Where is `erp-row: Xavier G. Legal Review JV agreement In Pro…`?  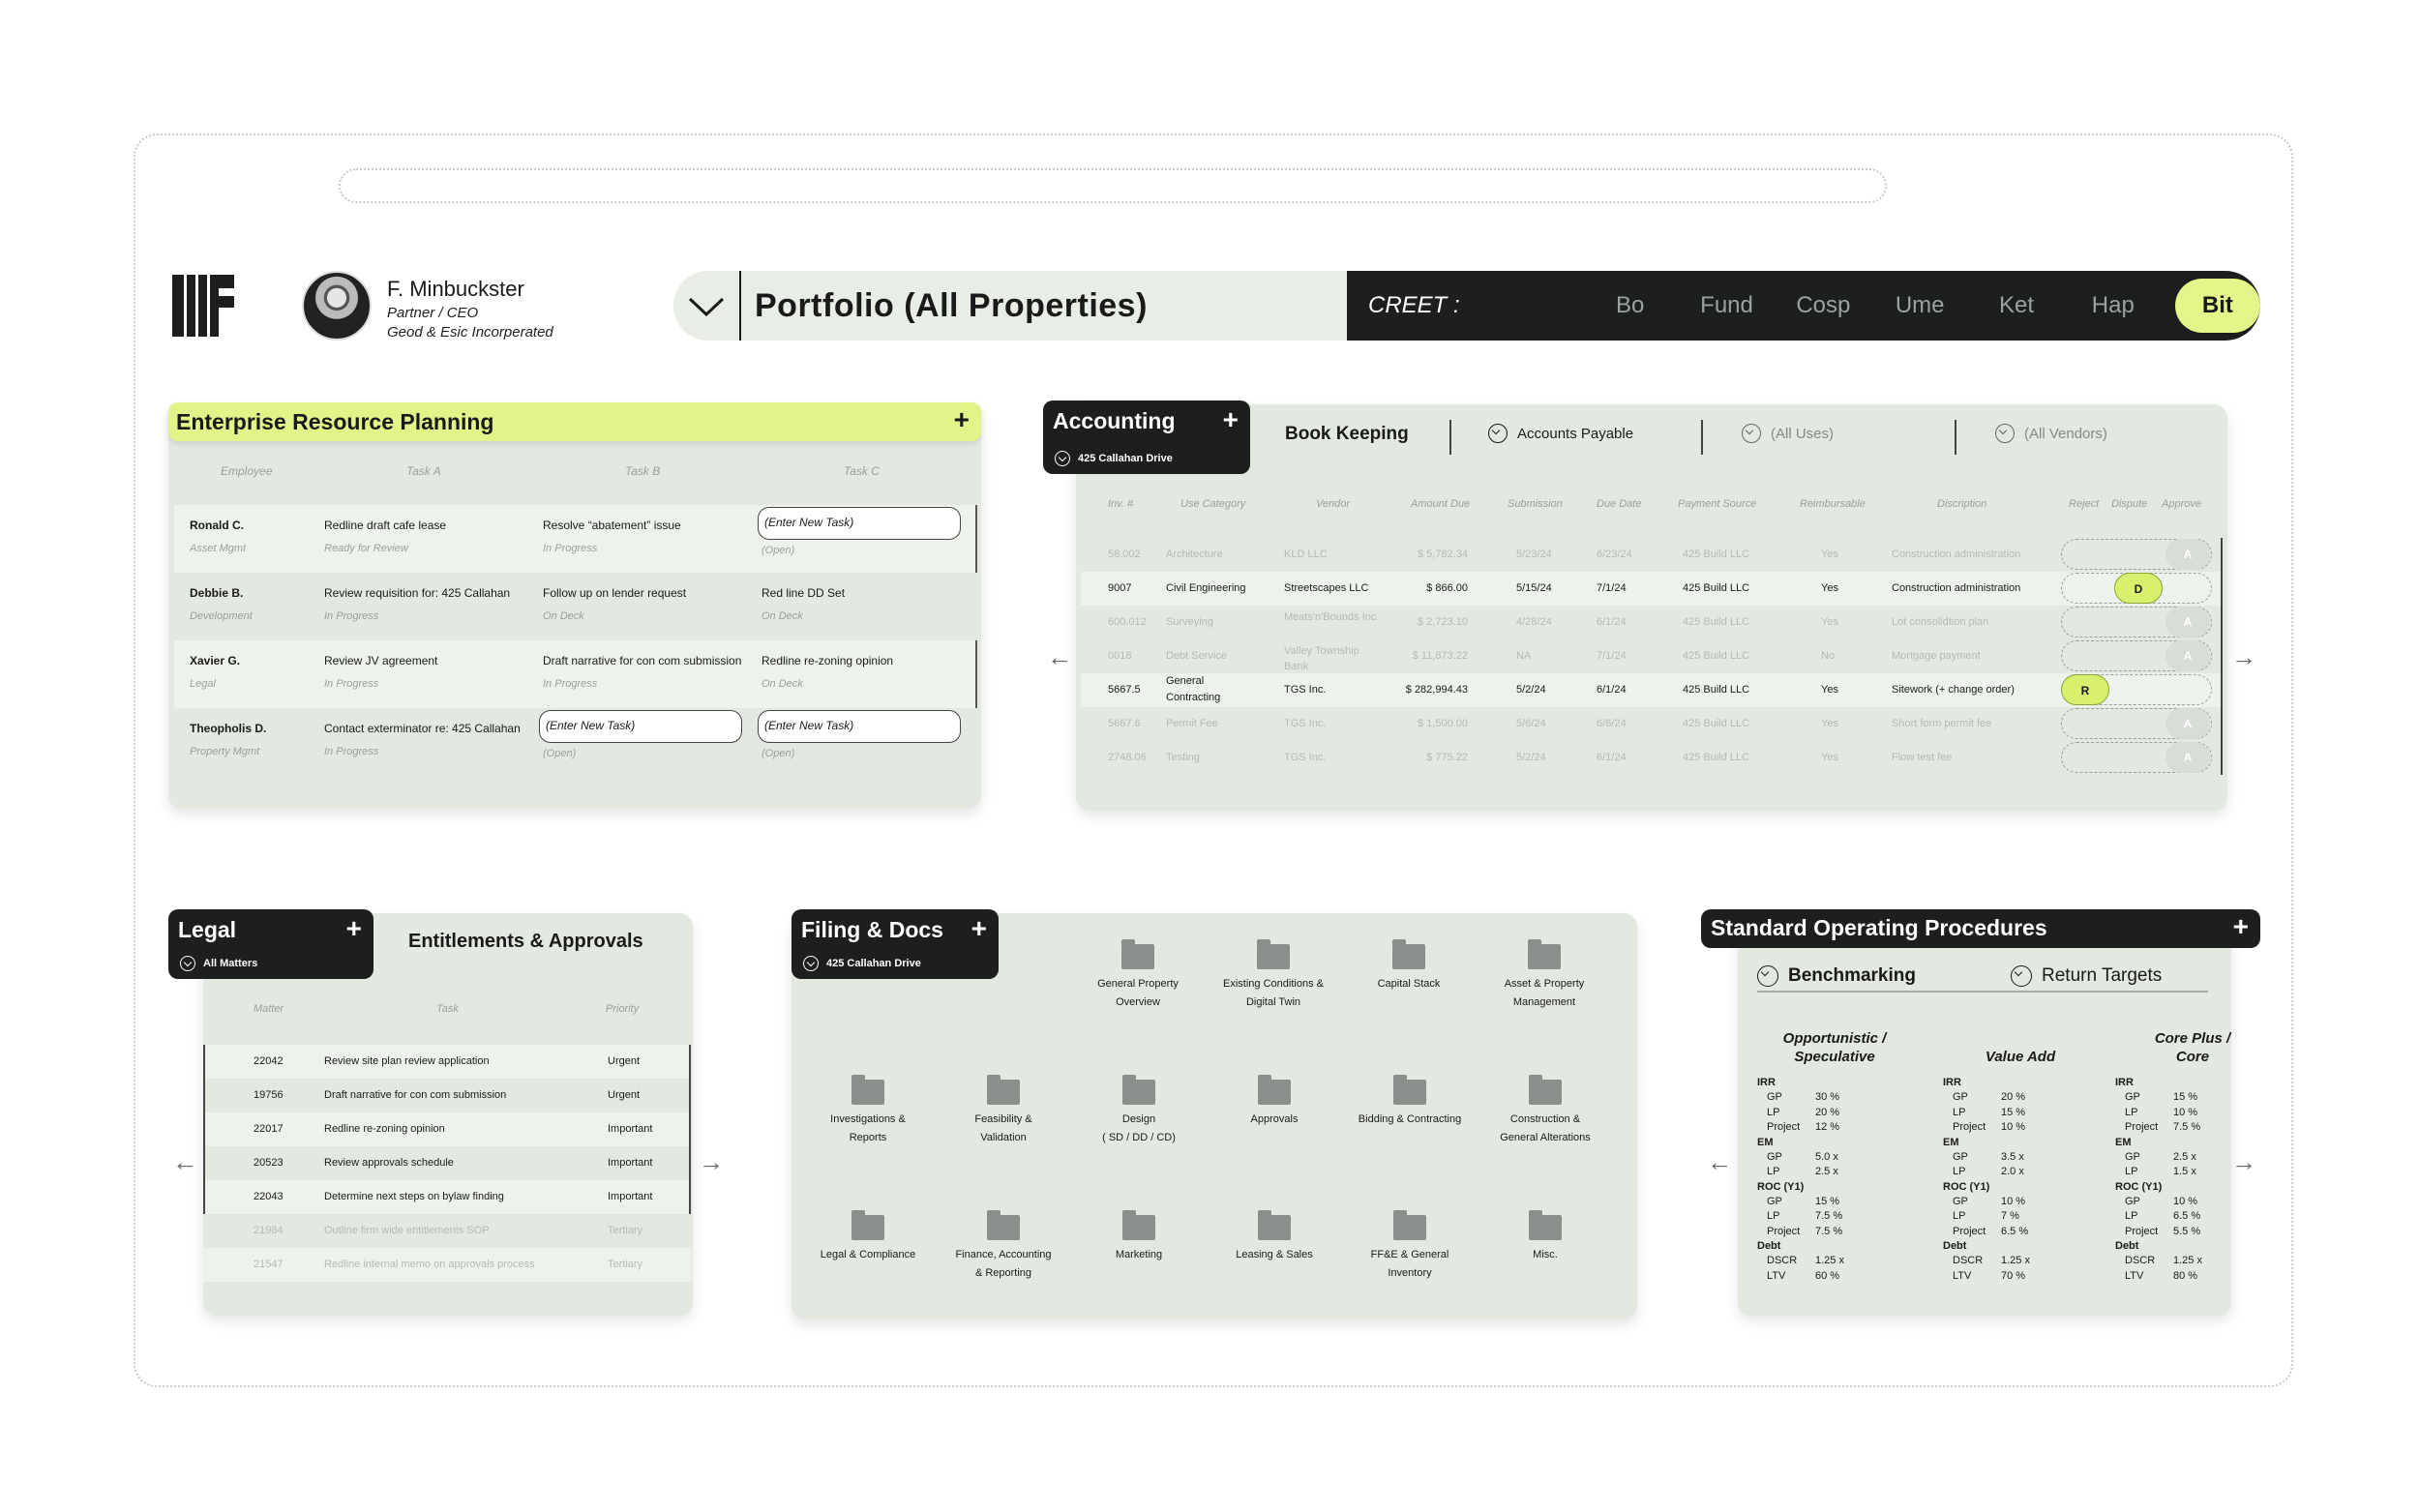 erp-row: Xavier G. Legal Review JV agreement In Pro… is located at coordinates (575, 674).